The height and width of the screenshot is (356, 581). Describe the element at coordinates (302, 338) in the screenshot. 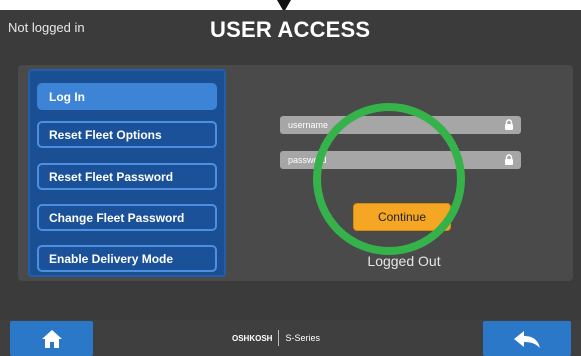

I see `brand-series: S-Series` at that location.